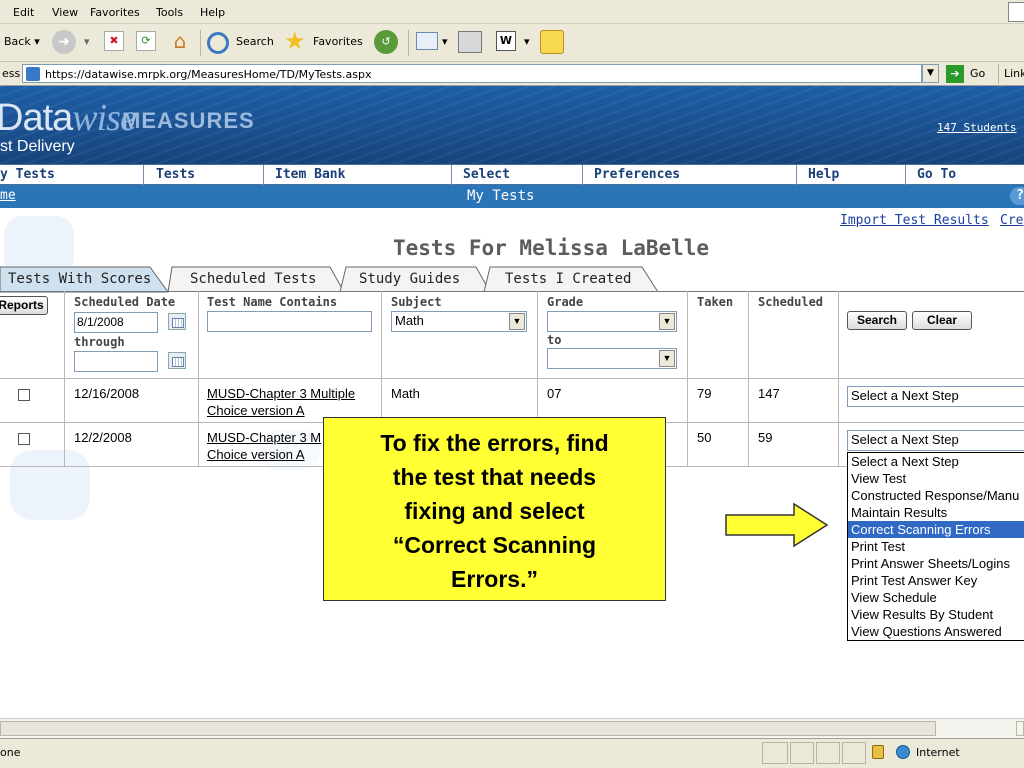 Image resolution: width=1024 pixels, height=768 pixels. I want to click on word-edit-icon: W, so click(506, 41).